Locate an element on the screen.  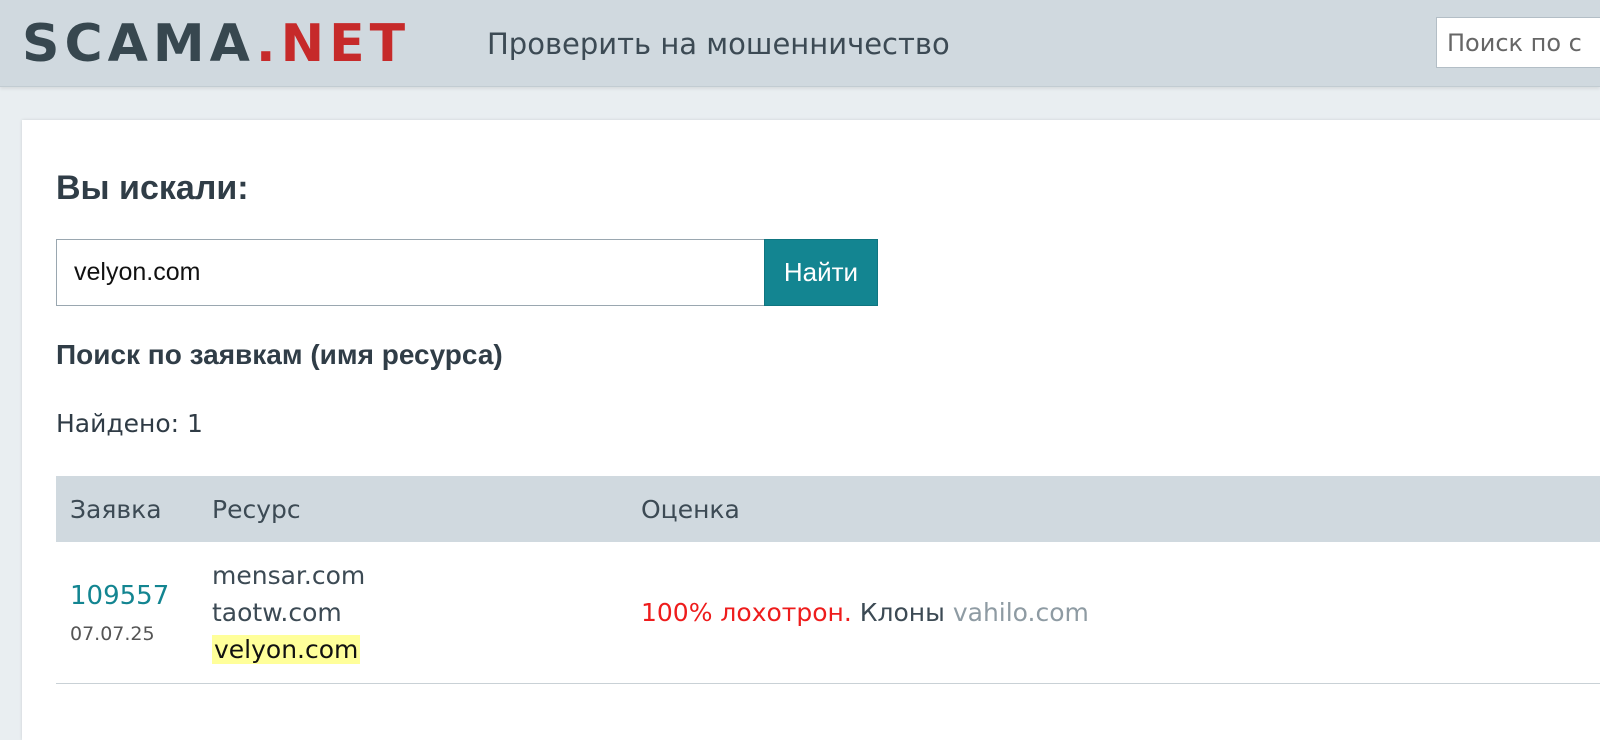
header-search-input is located at coordinates (1518, 42).